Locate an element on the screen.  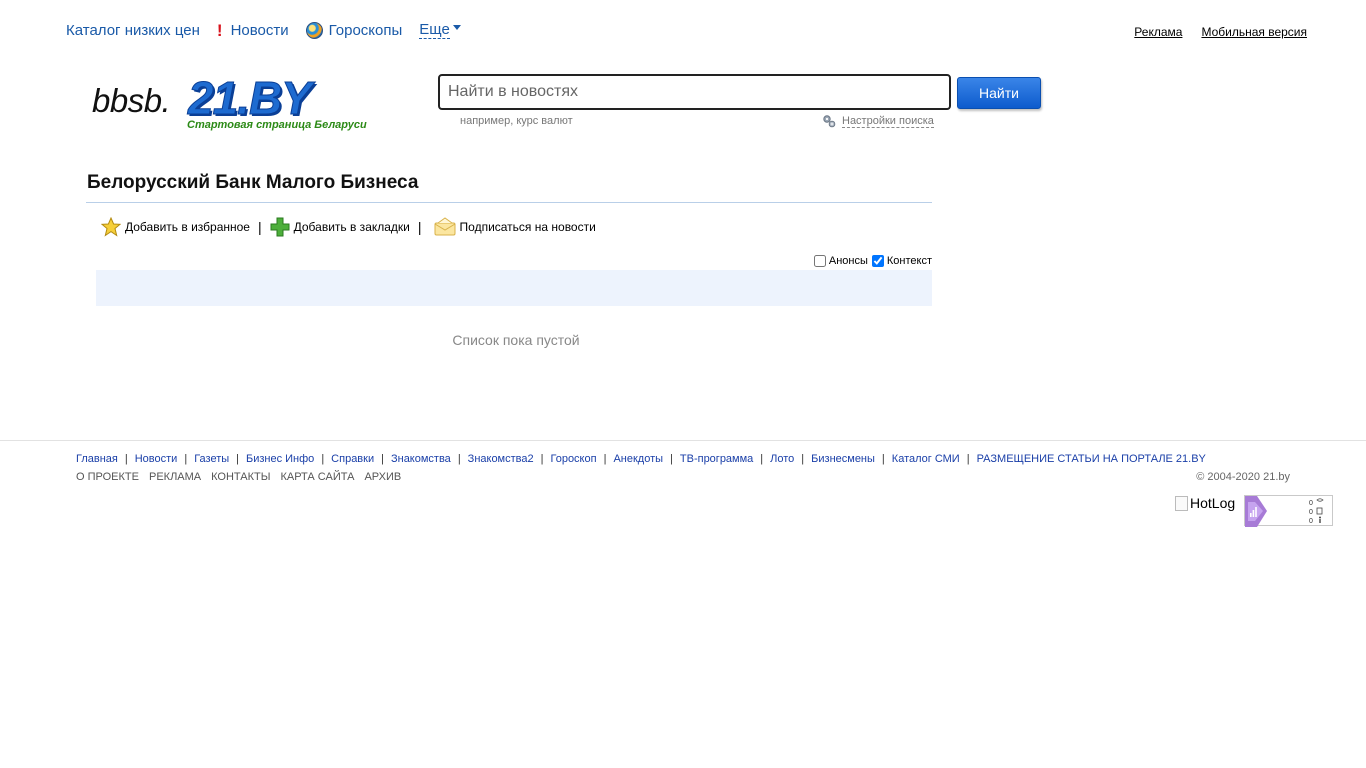
empty-list-message: Список пока пустой is located at coordinates (516, 340).